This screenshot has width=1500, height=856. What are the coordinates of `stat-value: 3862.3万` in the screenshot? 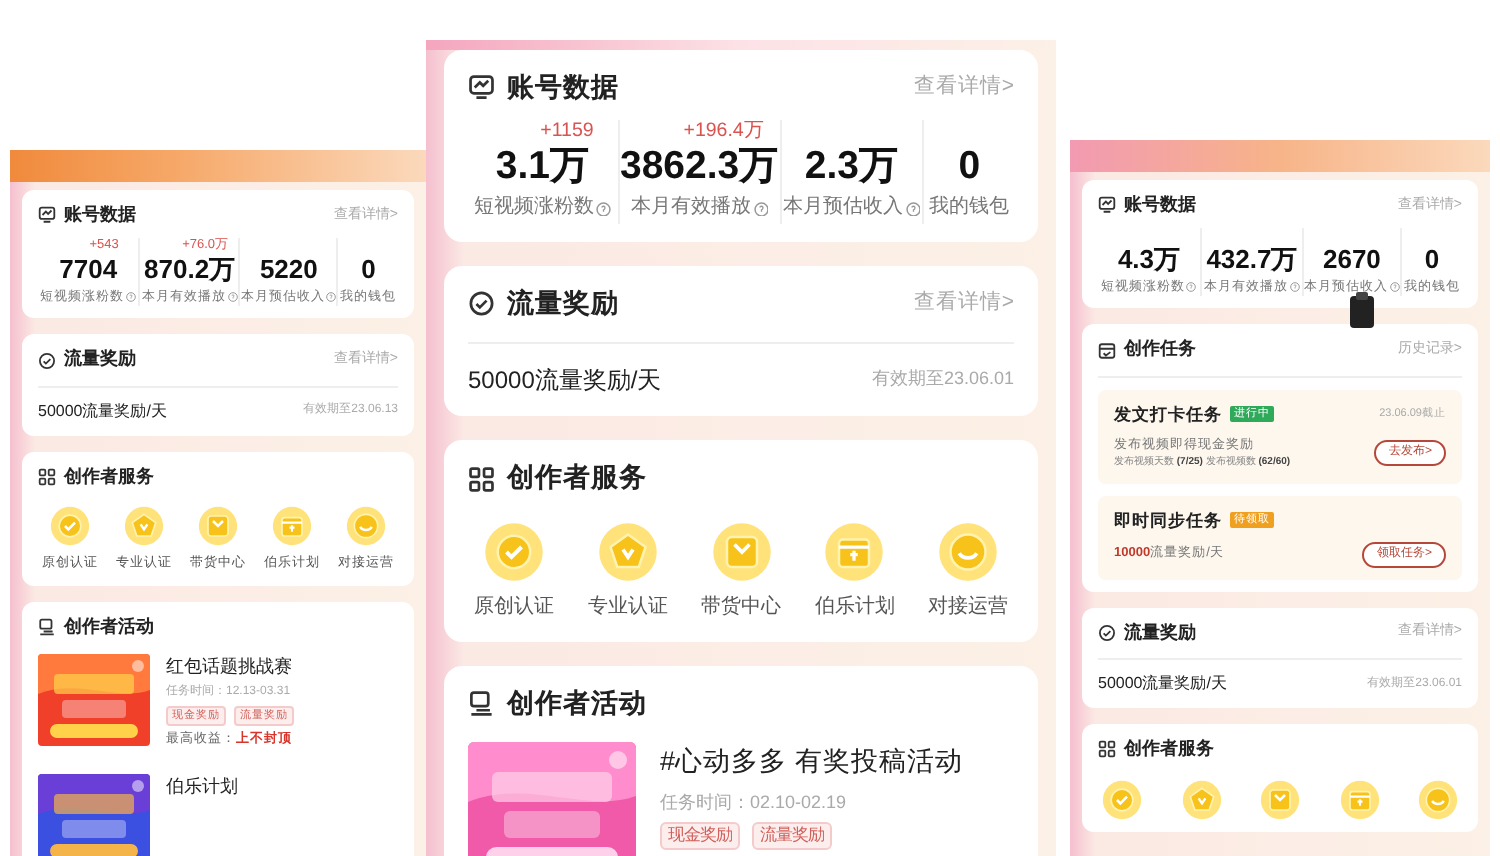 It's located at (699, 166).